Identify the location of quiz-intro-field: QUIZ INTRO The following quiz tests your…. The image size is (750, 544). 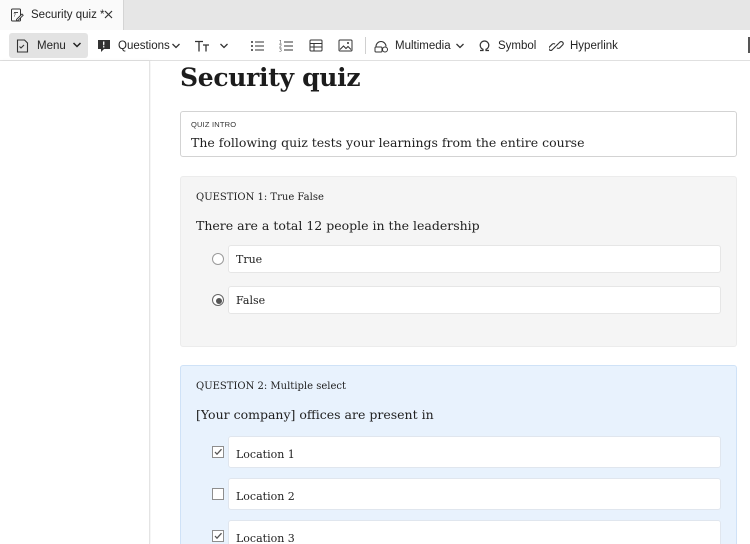
(458, 134).